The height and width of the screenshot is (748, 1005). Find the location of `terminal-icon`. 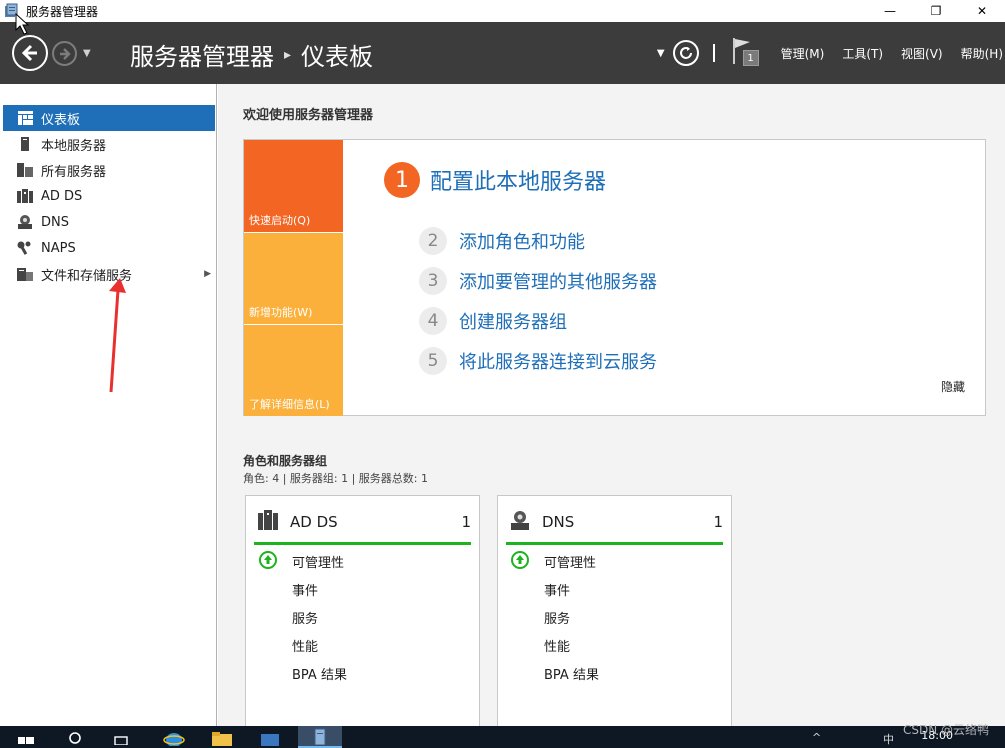

terminal-icon is located at coordinates (270, 740).